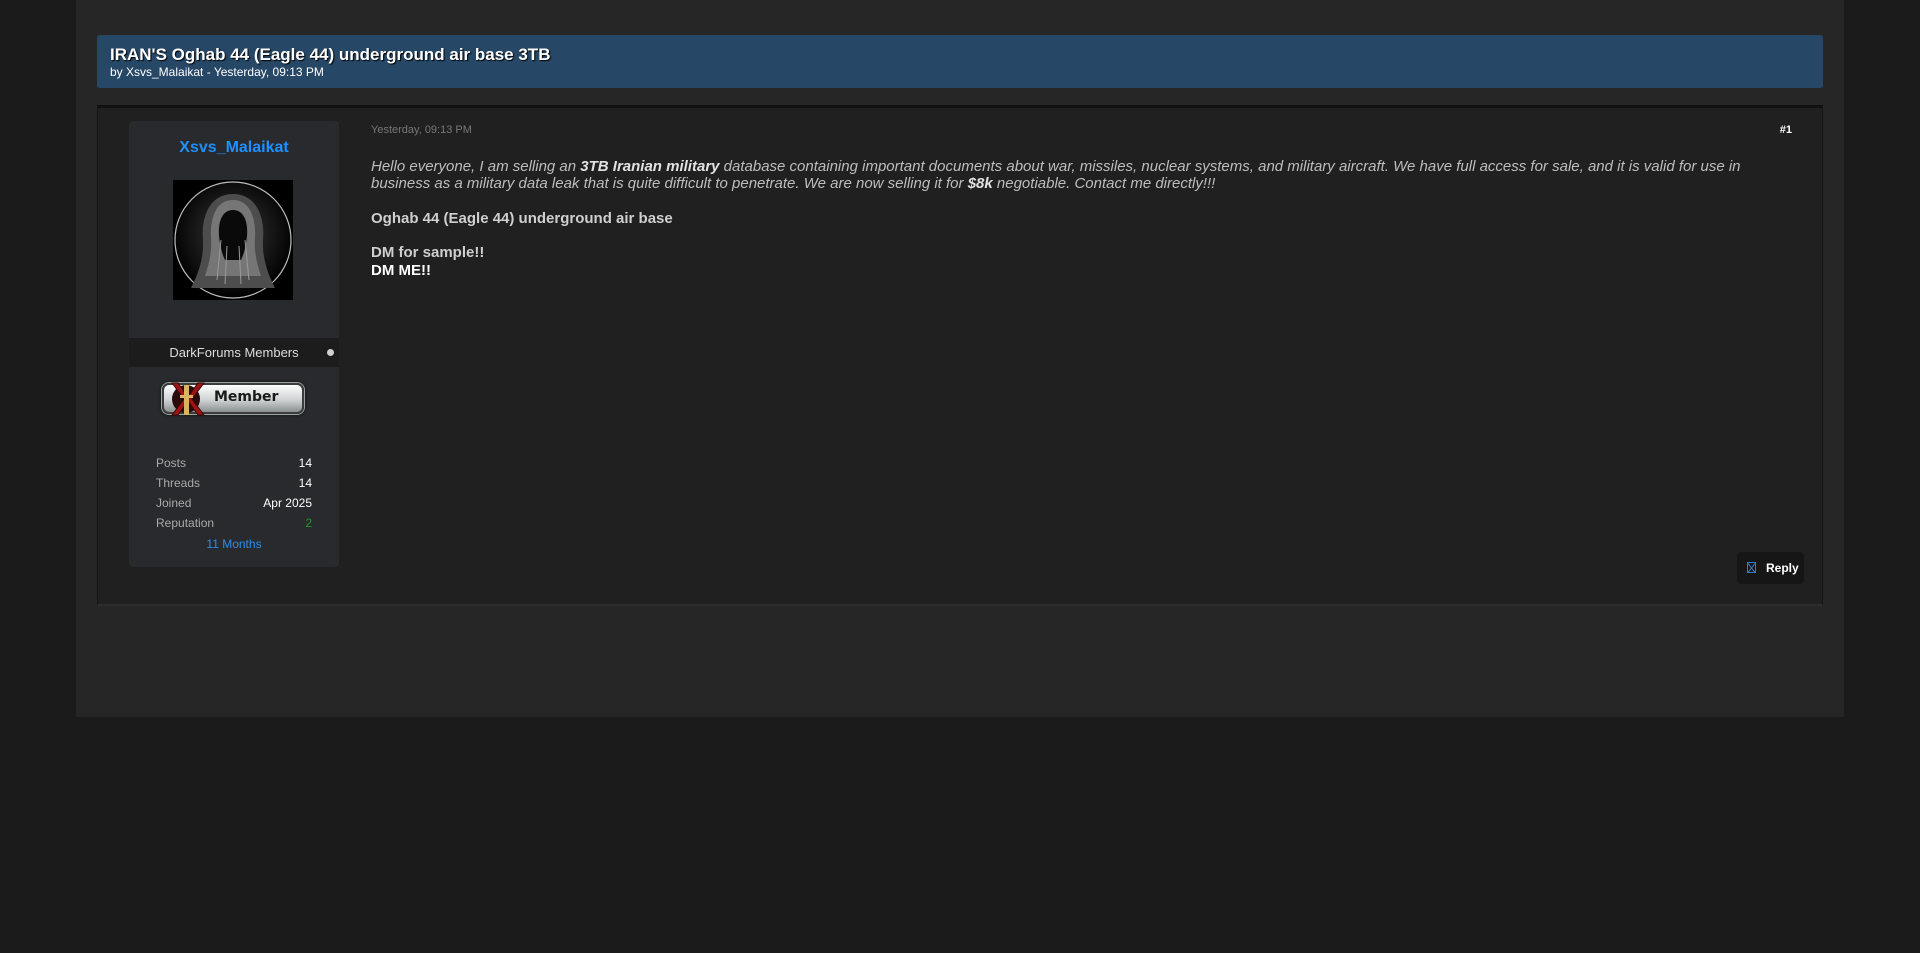 Image resolution: width=1920 pixels, height=953 pixels. What do you see at coordinates (246, 397) in the screenshot?
I see `badge-label: Member` at bounding box center [246, 397].